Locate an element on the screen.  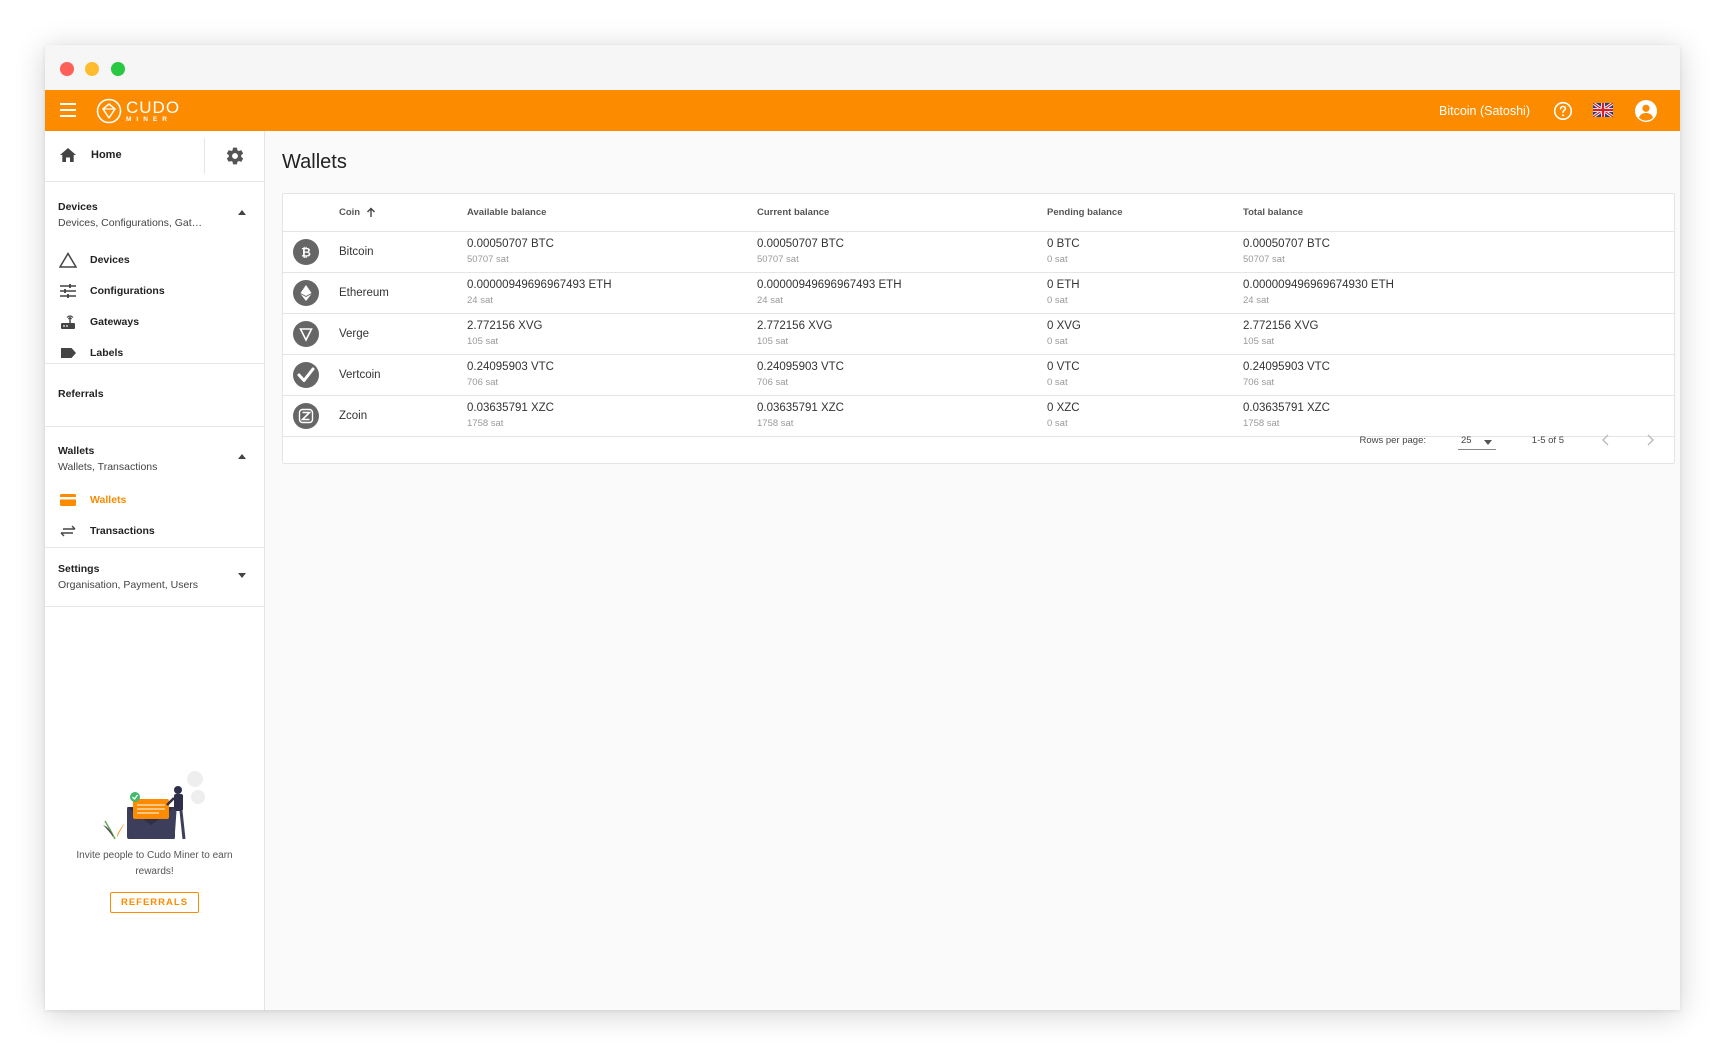
available-balance-sat: 706 sat is located at coordinates (483, 382).